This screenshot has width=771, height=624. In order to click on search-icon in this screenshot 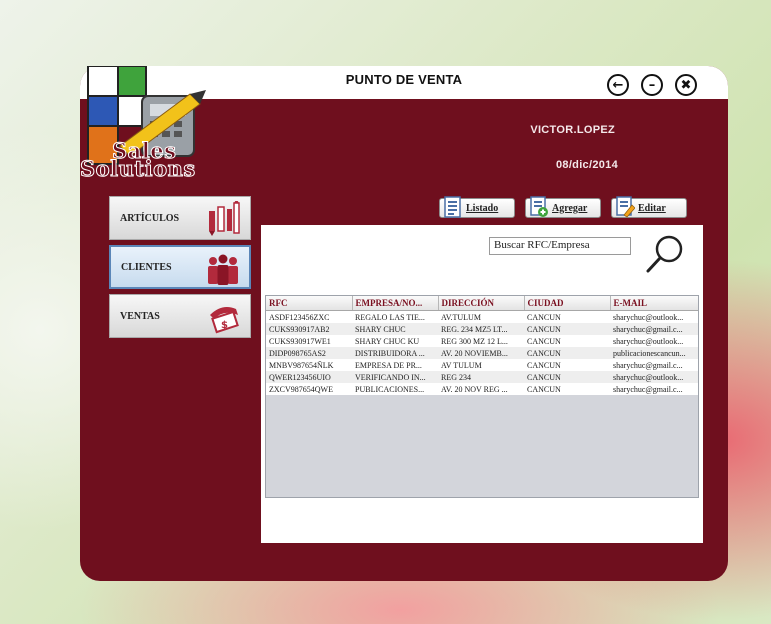, I will do `click(665, 254)`.